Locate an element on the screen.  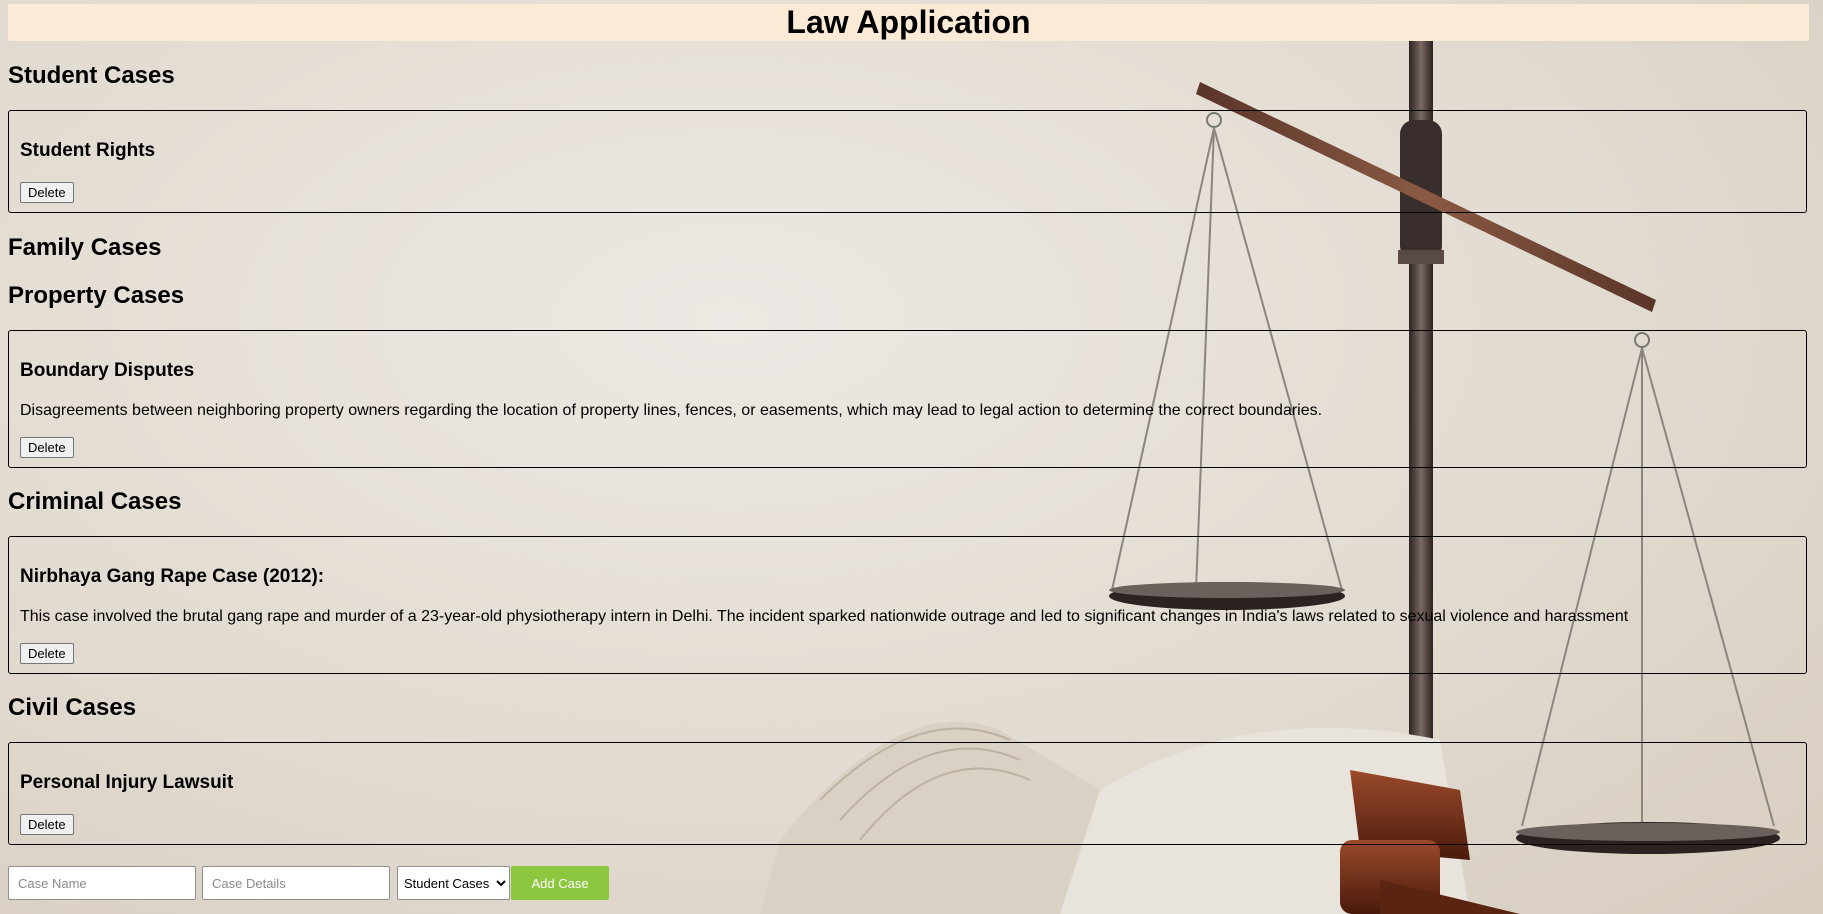
case-details-input is located at coordinates (296, 883).